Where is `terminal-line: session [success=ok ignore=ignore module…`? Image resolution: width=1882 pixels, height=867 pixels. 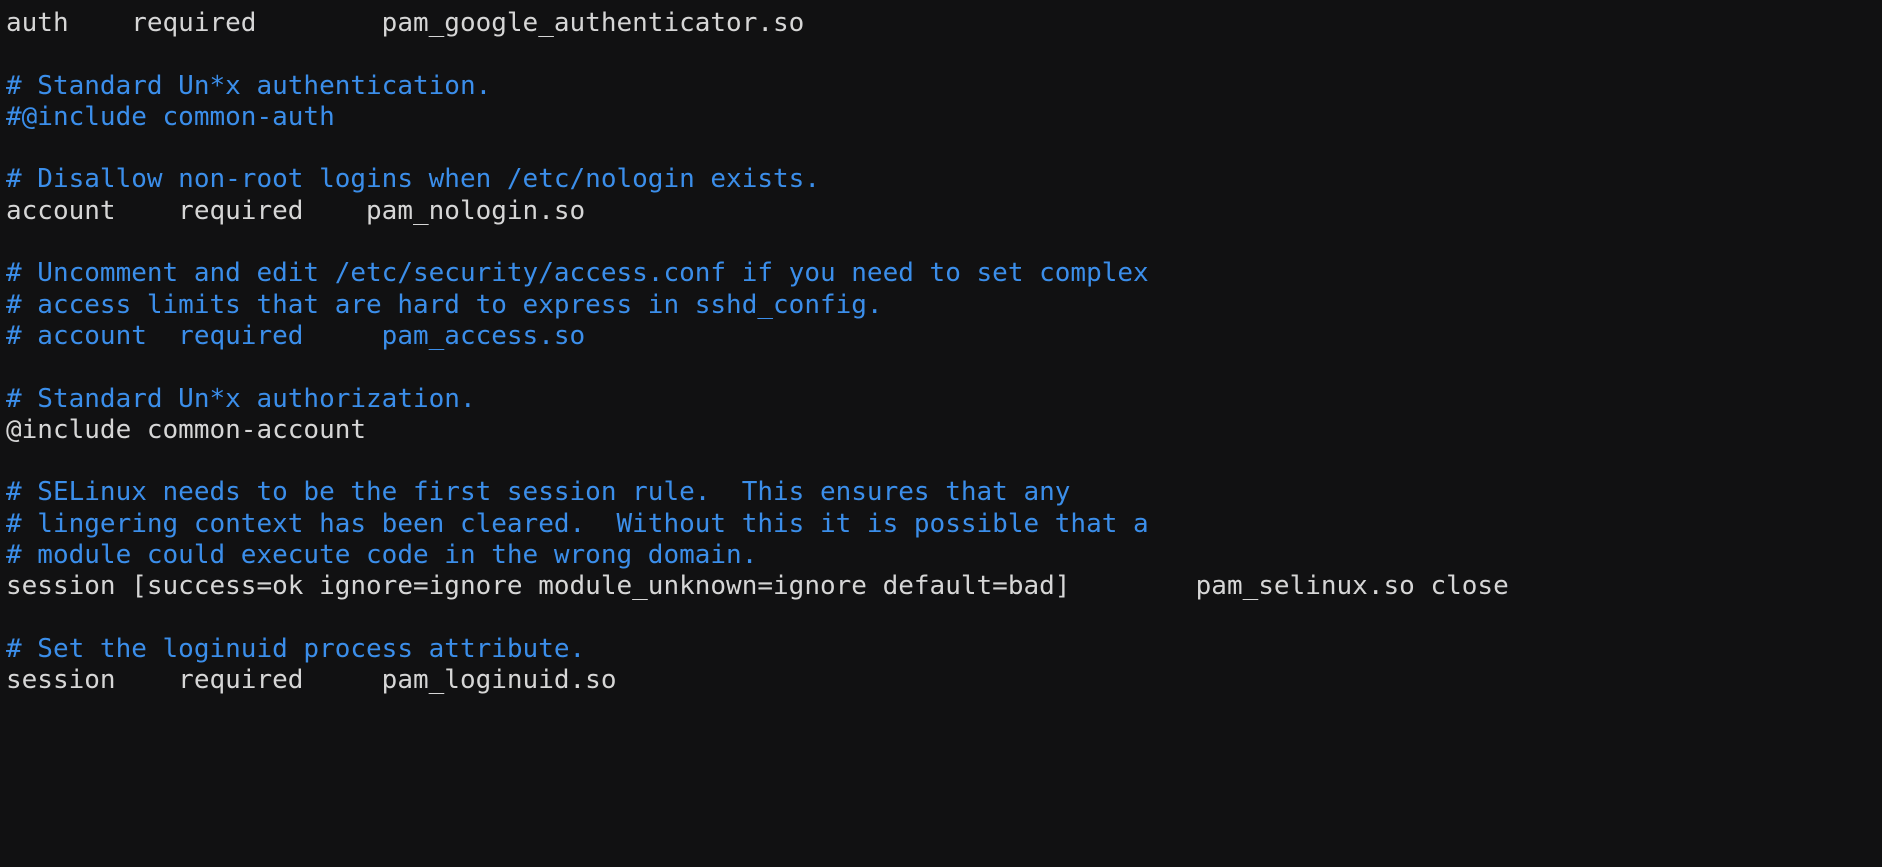
terminal-line: session [success=ok ignore=ignore module… is located at coordinates (757, 586).